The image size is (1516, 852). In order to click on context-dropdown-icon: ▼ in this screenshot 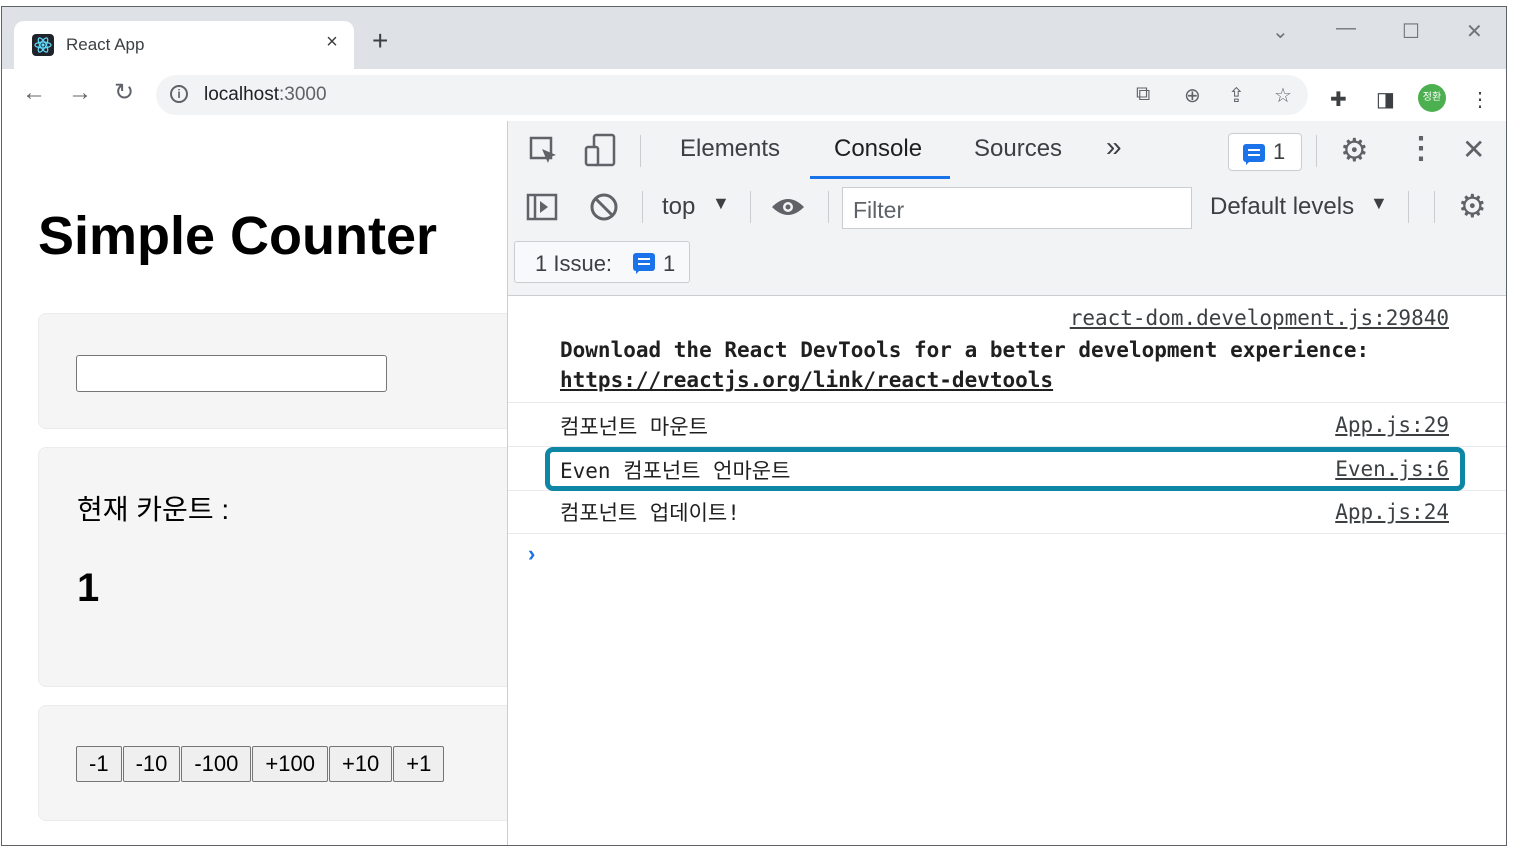, I will do `click(721, 203)`.